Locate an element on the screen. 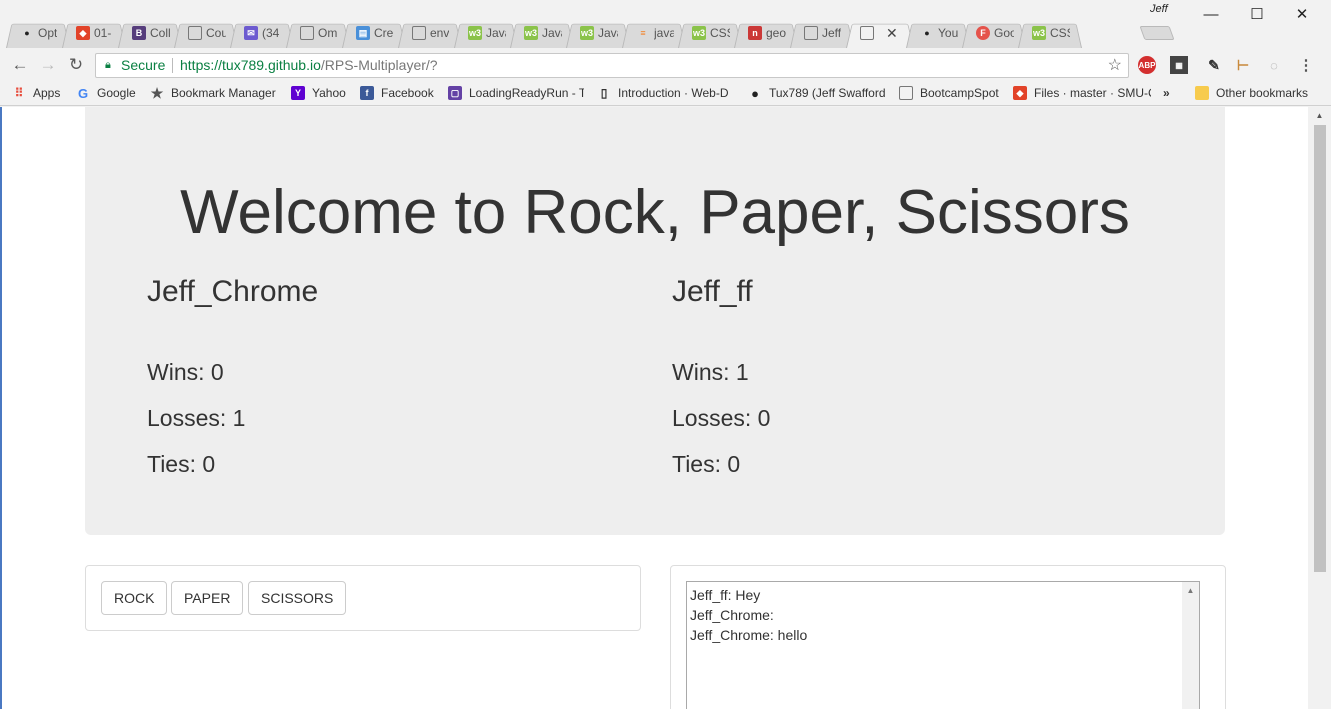 This screenshot has height=709, width=1331. bookmark-star-icon: ☆ is located at coordinates (1115, 65).